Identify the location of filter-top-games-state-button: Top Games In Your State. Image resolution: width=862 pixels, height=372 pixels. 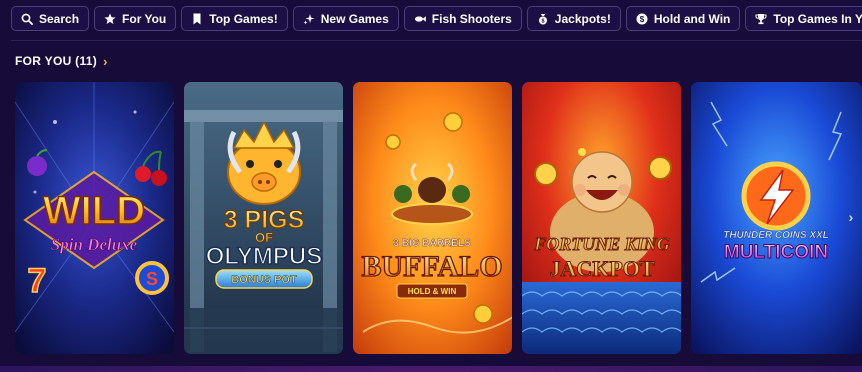
(803, 18).